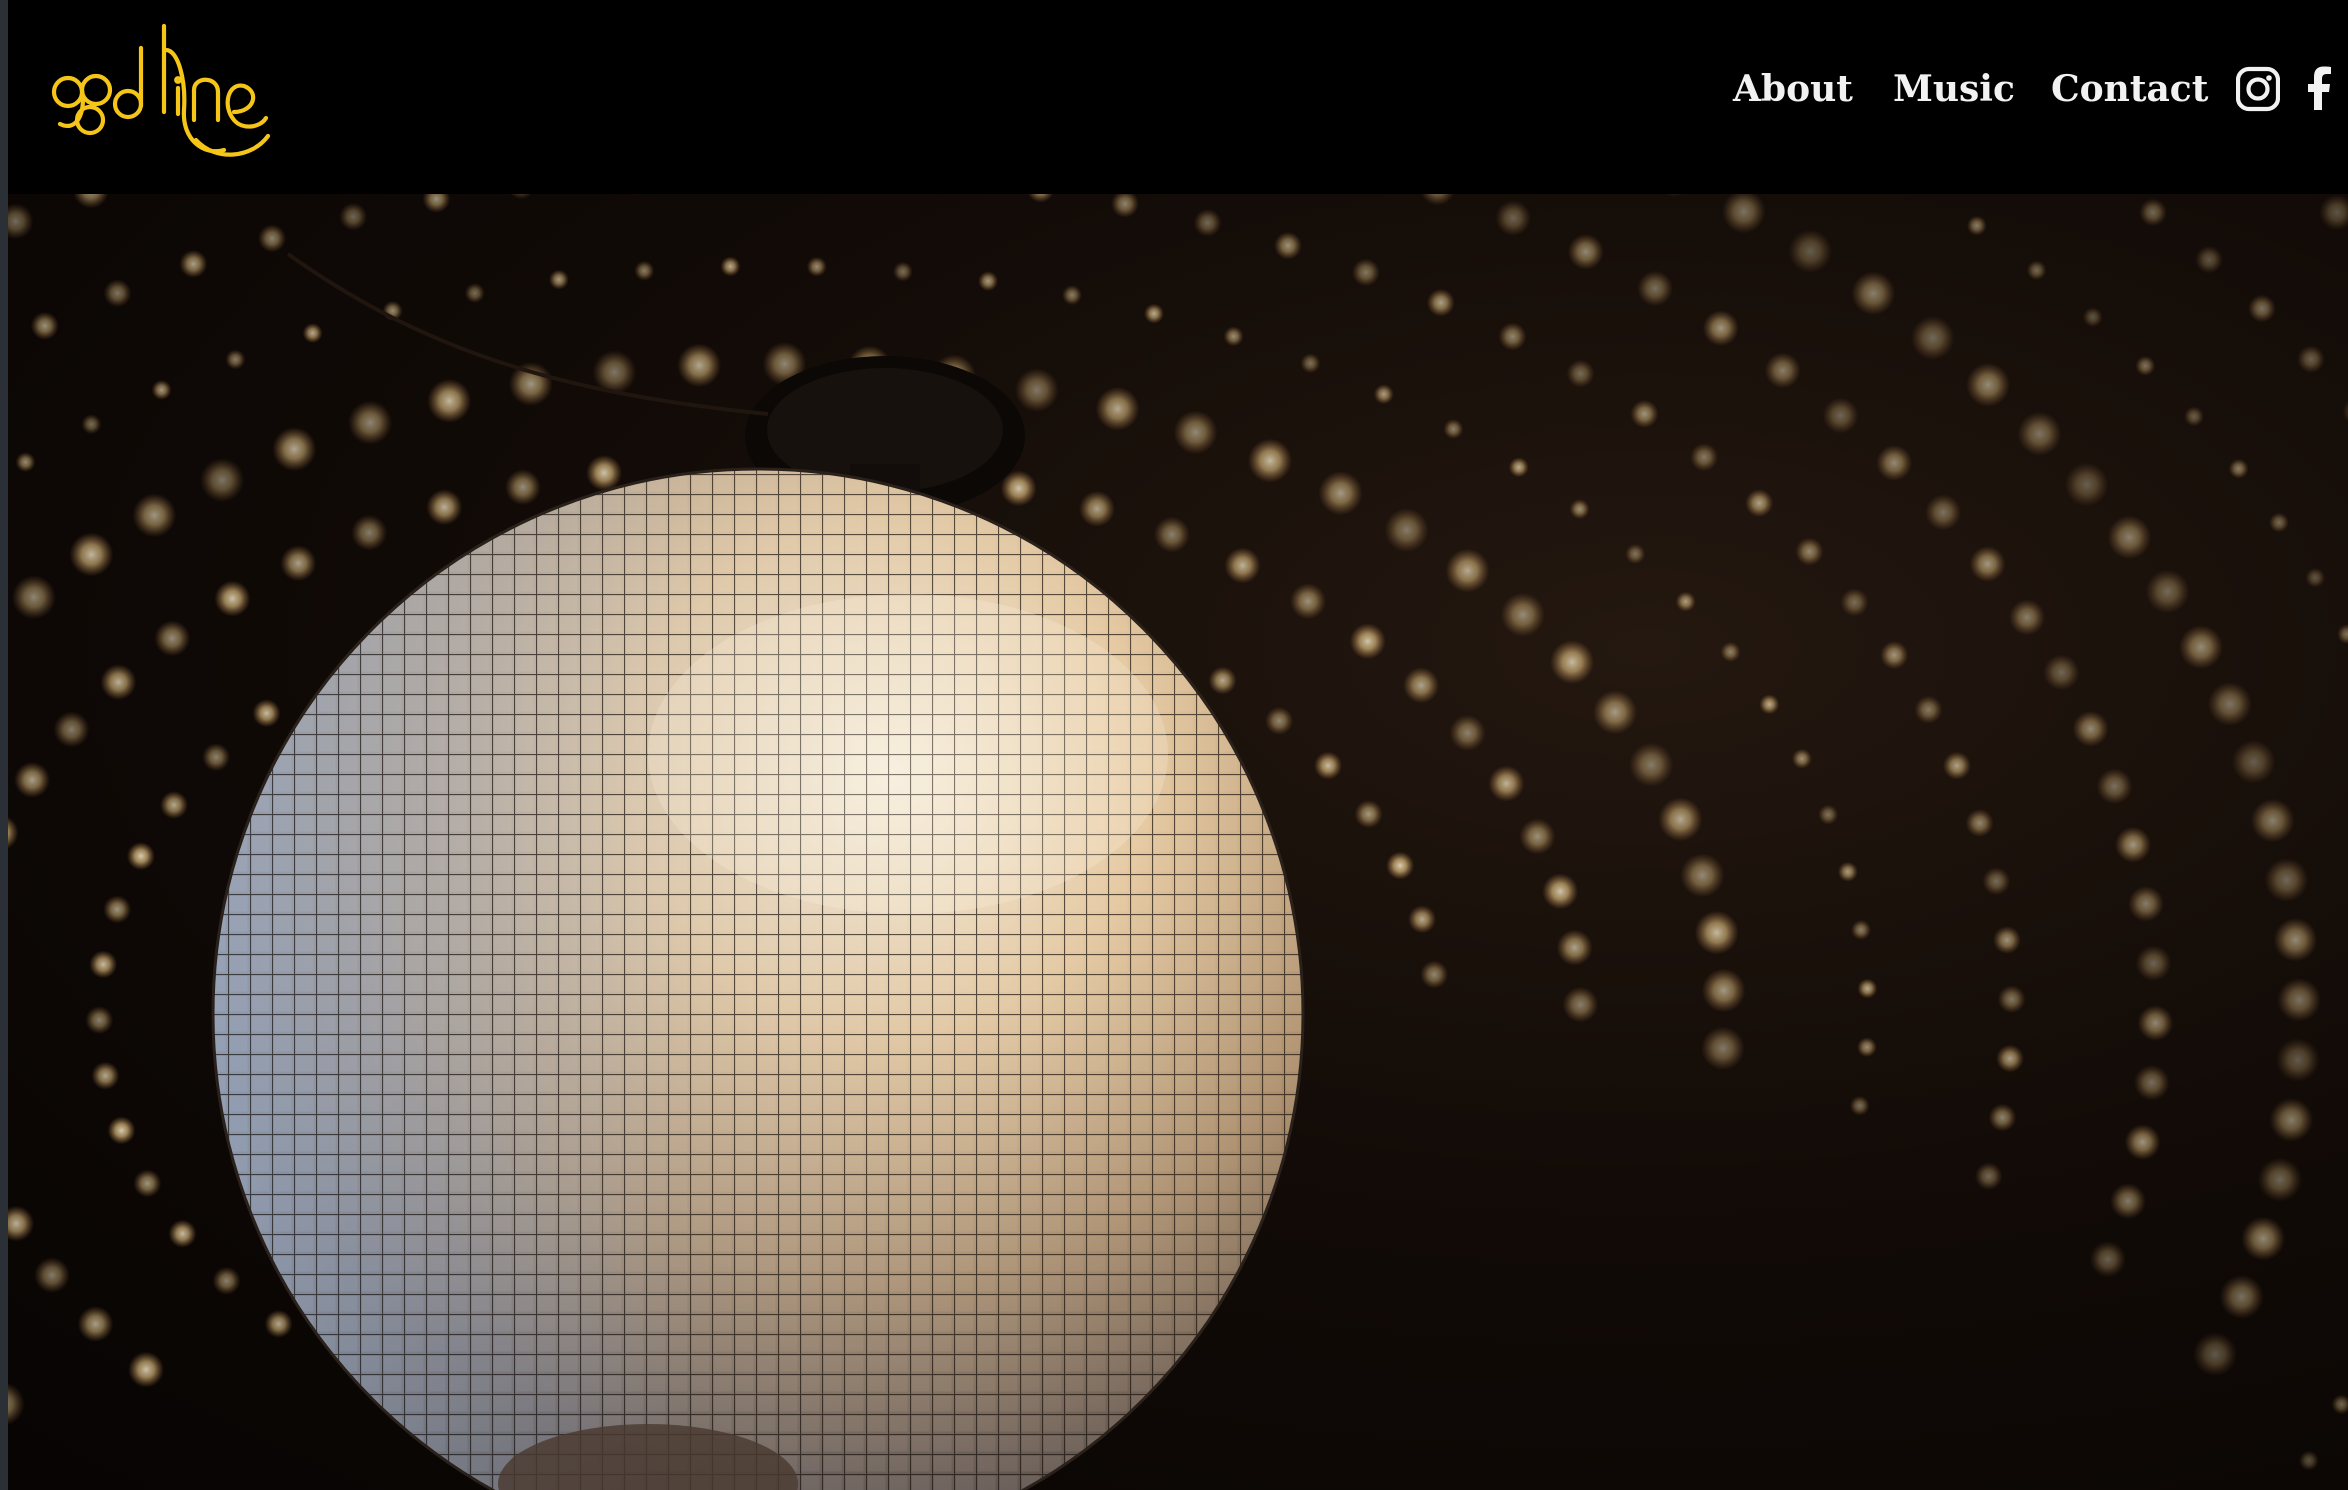 This screenshot has height=1490, width=2348. I want to click on nav-link-music: Music, so click(1954, 89).